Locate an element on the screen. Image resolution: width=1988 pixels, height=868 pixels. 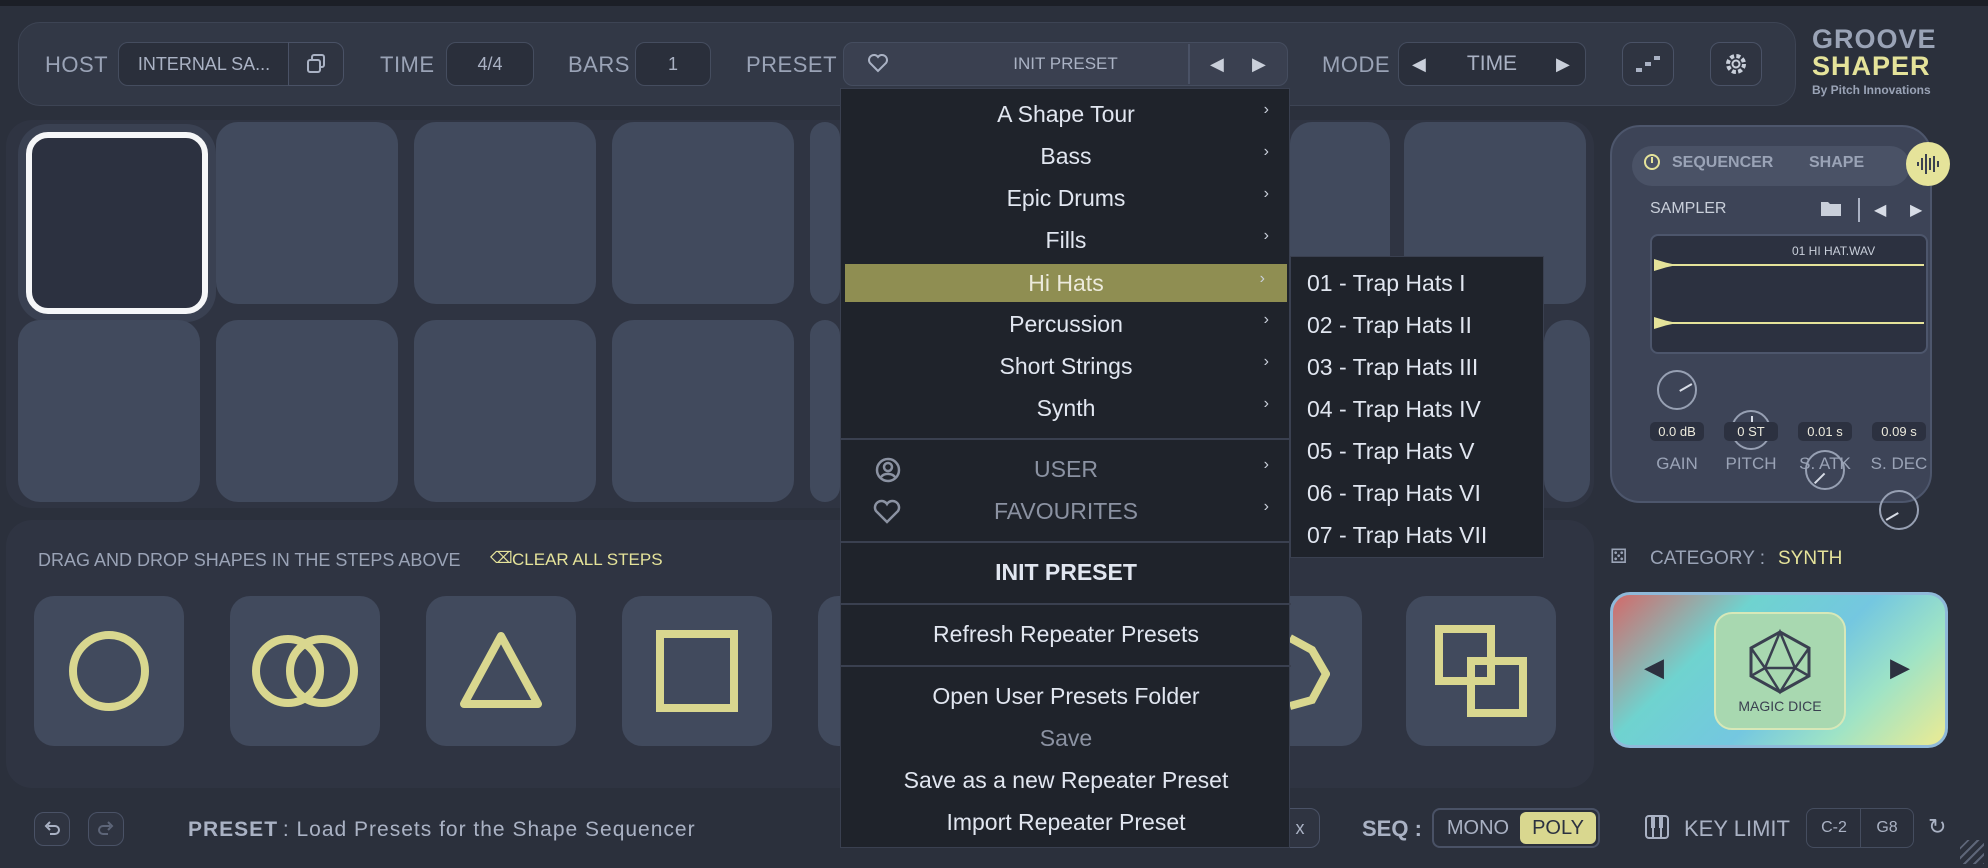
pitch-value: 0 ST is located at coordinates (1751, 431).